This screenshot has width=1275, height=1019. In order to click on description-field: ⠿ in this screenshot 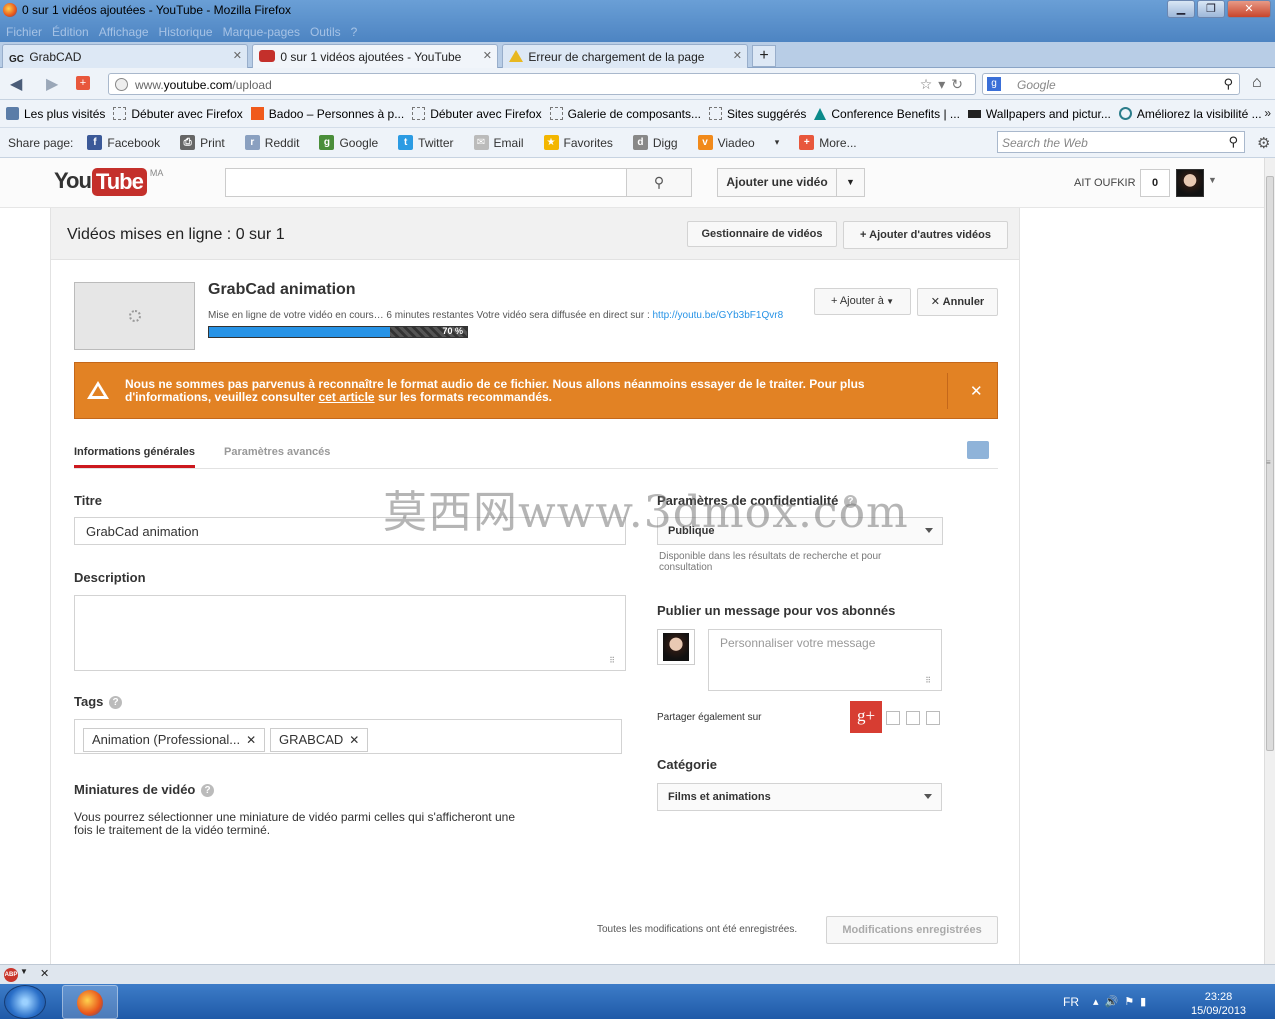, I will do `click(350, 633)`.